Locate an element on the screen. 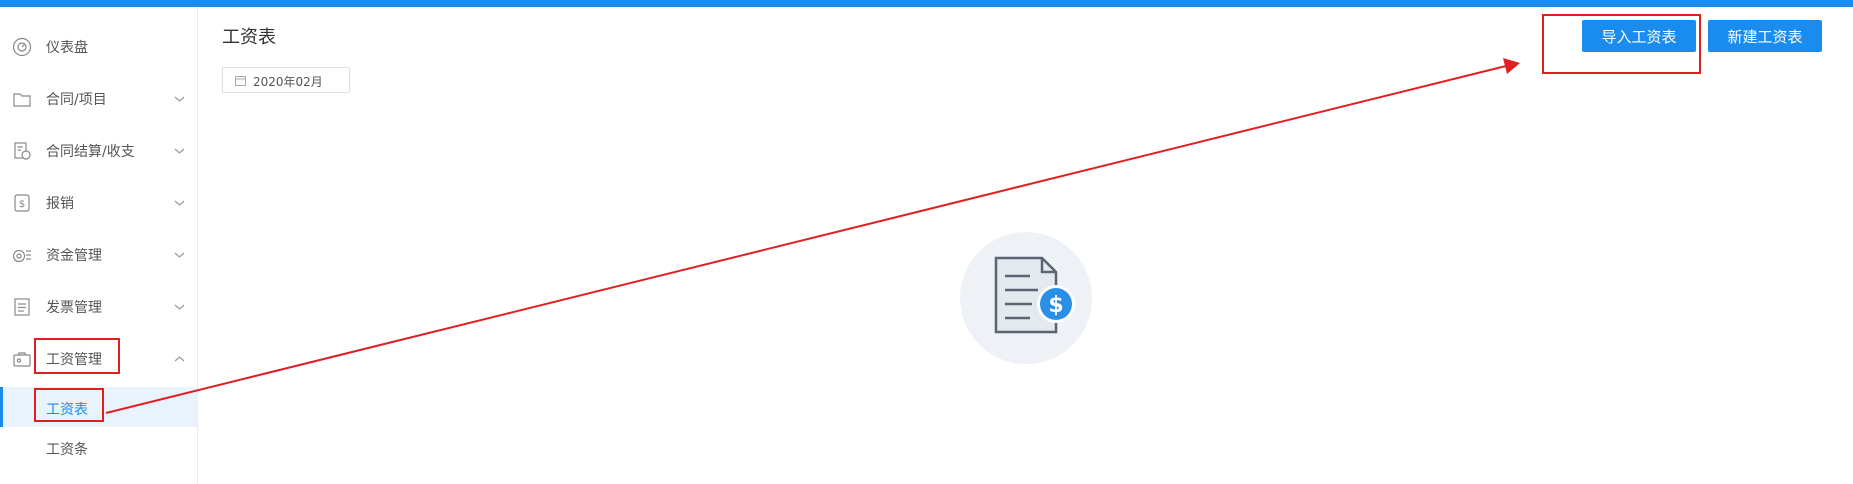  sidebar-item-invoices: 发票管理 is located at coordinates (98, 307).